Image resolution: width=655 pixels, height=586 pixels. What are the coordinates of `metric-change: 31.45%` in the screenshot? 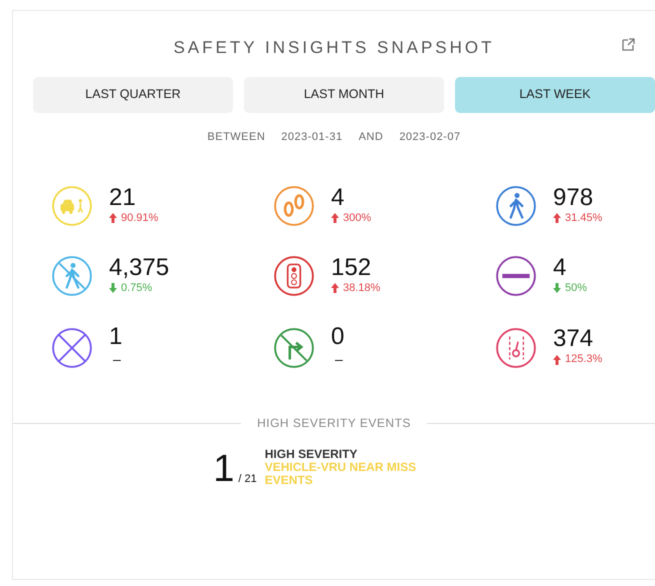 It's located at (583, 218).